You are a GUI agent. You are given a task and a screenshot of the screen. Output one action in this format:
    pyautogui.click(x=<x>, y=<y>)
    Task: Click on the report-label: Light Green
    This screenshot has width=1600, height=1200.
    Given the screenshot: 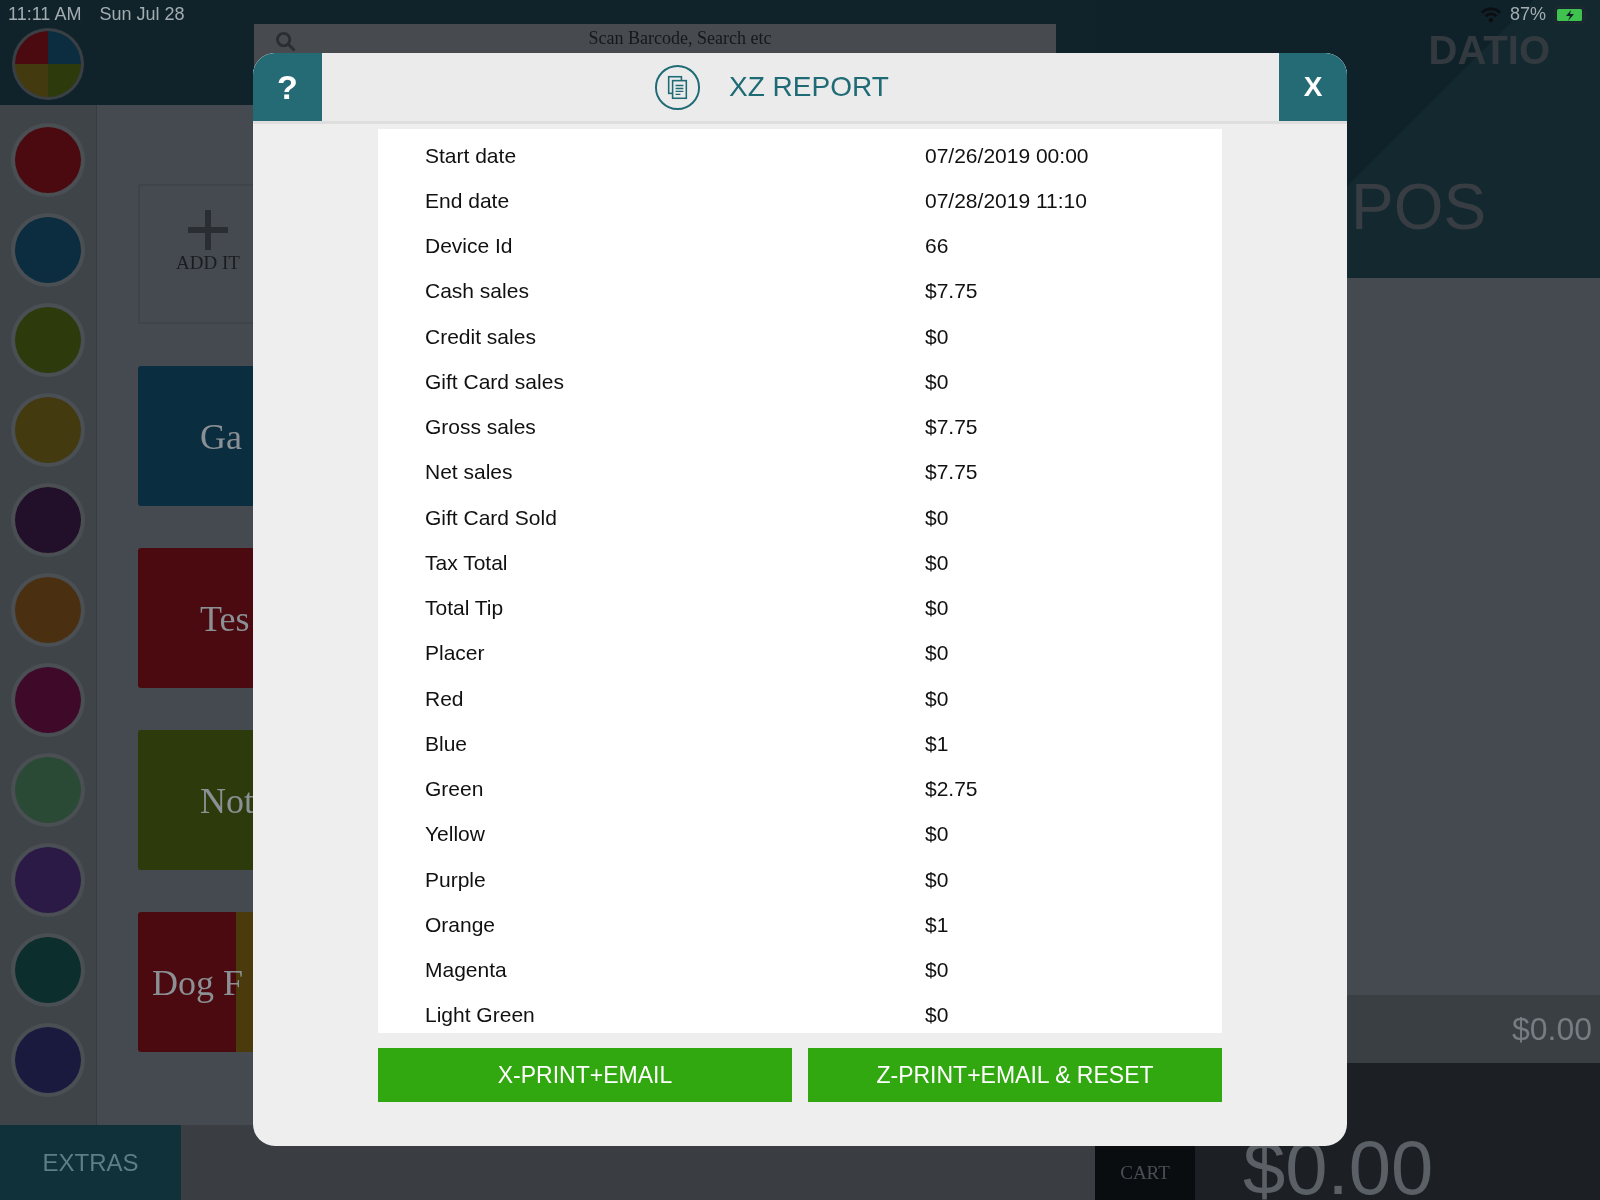 What is the action you would take?
    pyautogui.click(x=480, y=1015)
    